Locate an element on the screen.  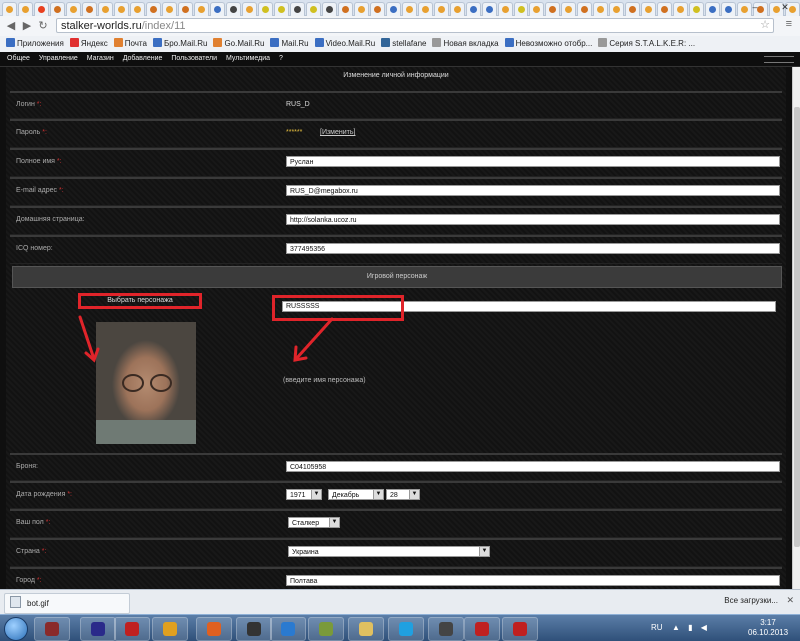
taskbar-app-steam is located at coordinates (254, 629).